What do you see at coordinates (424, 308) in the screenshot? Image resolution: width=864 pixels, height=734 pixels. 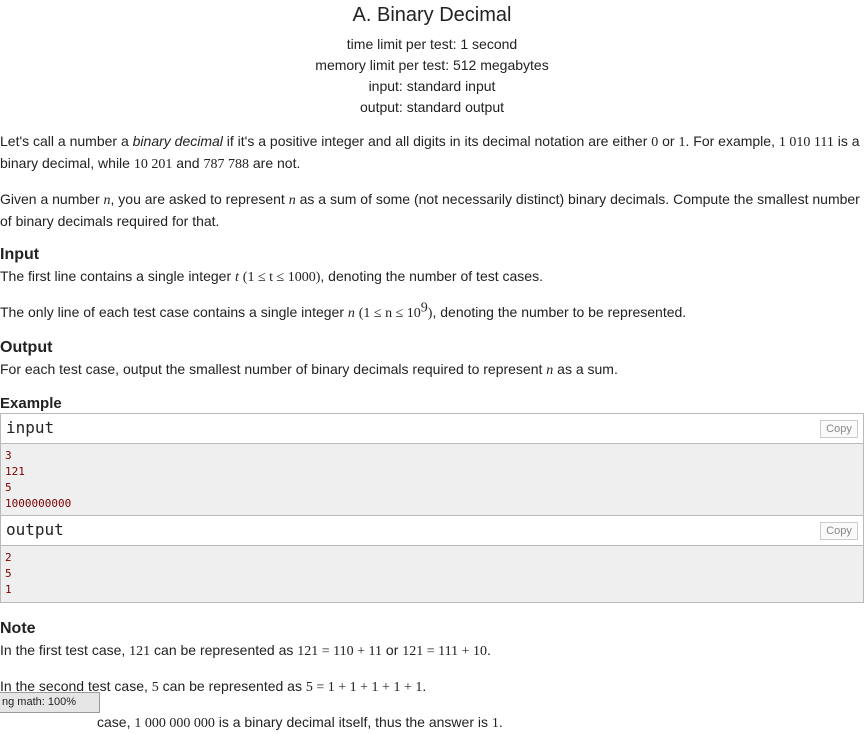 I see `math-superscript: 9` at bounding box center [424, 308].